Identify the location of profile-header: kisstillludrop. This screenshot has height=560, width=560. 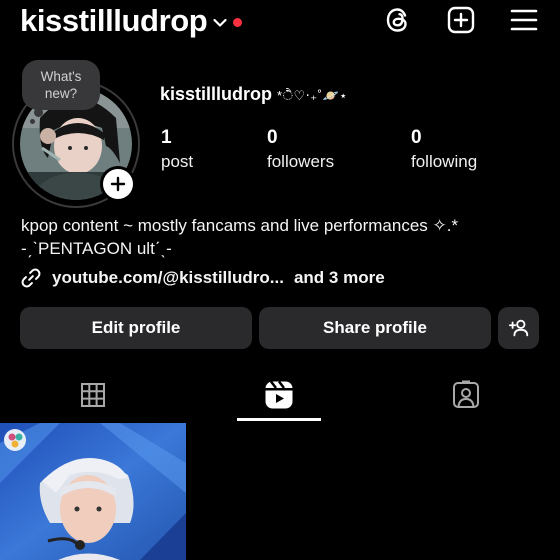
(280, 22).